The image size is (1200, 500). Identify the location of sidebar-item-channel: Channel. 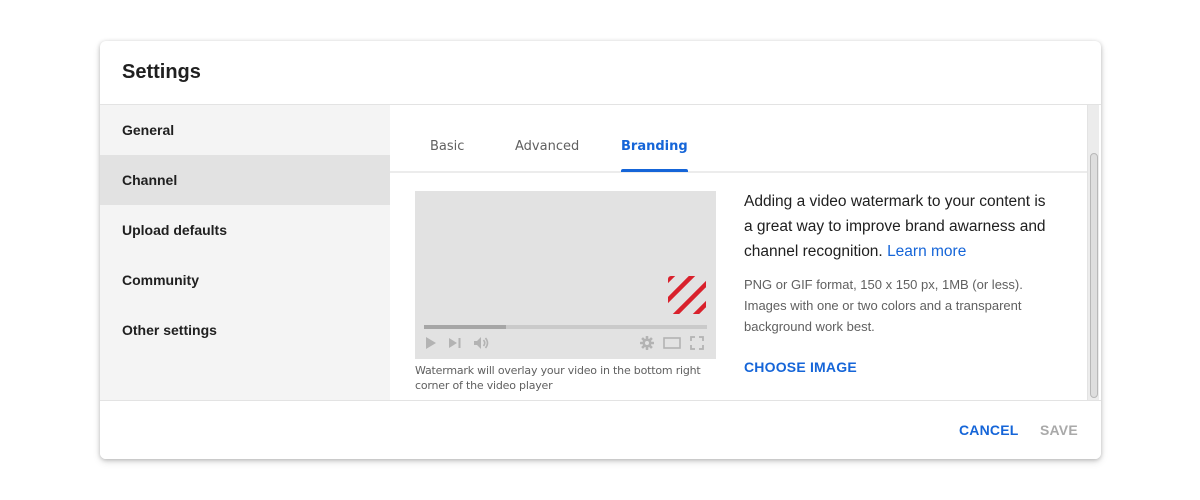
(245, 180).